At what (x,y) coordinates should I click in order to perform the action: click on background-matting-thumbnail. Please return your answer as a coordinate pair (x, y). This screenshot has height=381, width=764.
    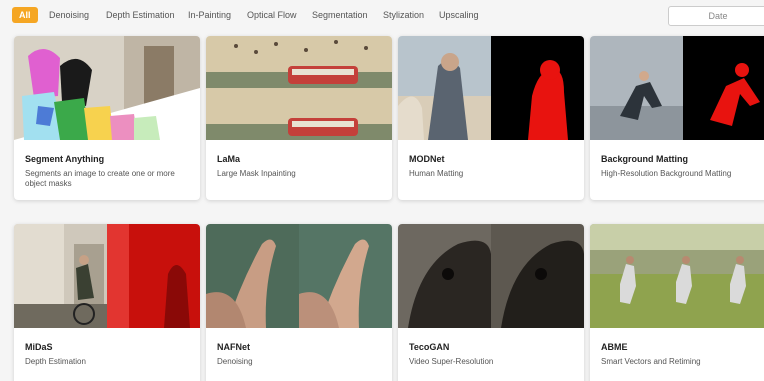
    Looking at the image, I should click on (677, 88).